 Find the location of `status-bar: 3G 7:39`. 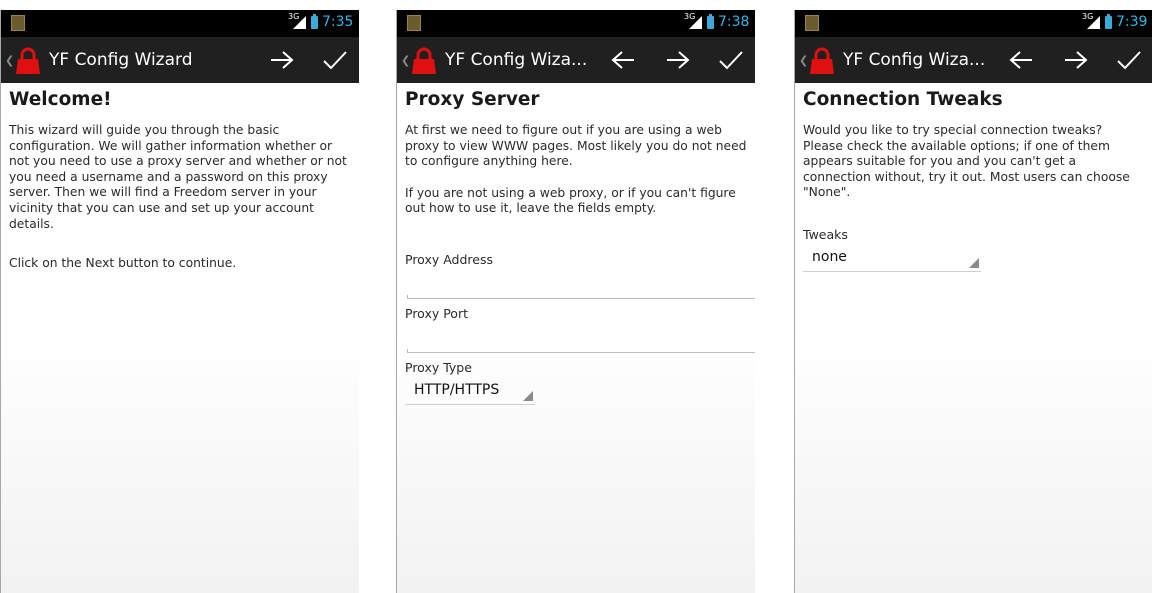

status-bar: 3G 7:39 is located at coordinates (973, 23).